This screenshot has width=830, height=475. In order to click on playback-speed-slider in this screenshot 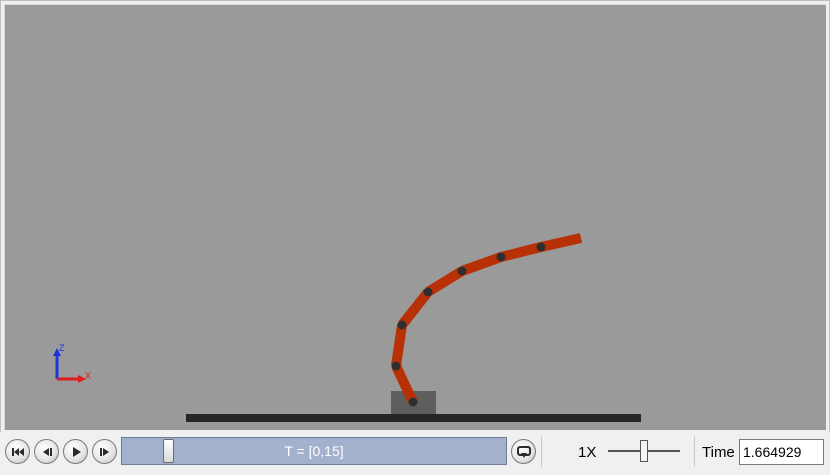, I will do `click(644, 451)`.